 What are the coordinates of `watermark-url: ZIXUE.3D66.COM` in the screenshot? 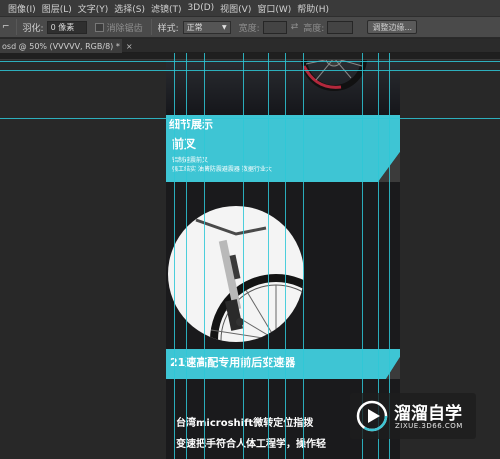 It's located at (429, 426).